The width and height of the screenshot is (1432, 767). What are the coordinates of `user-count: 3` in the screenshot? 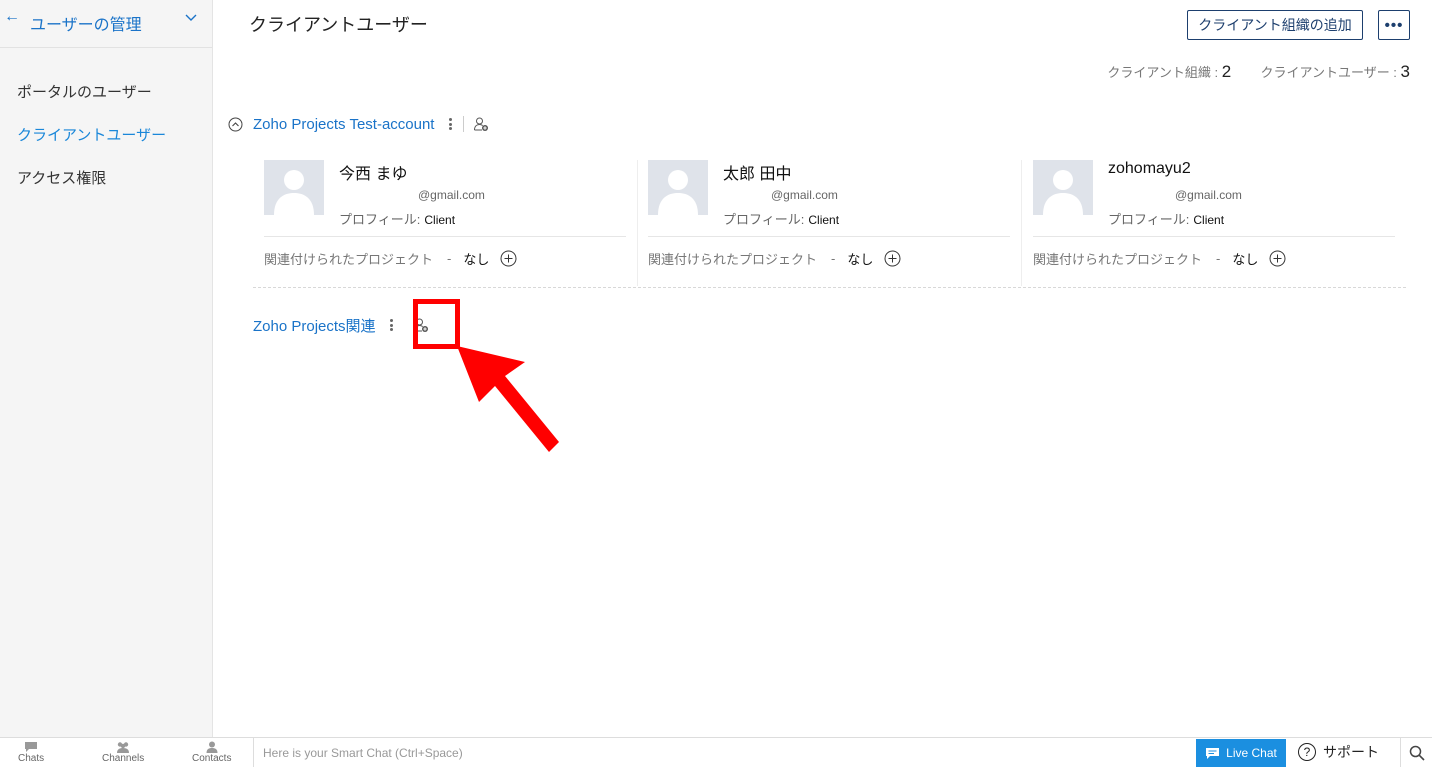 It's located at (1405, 71).